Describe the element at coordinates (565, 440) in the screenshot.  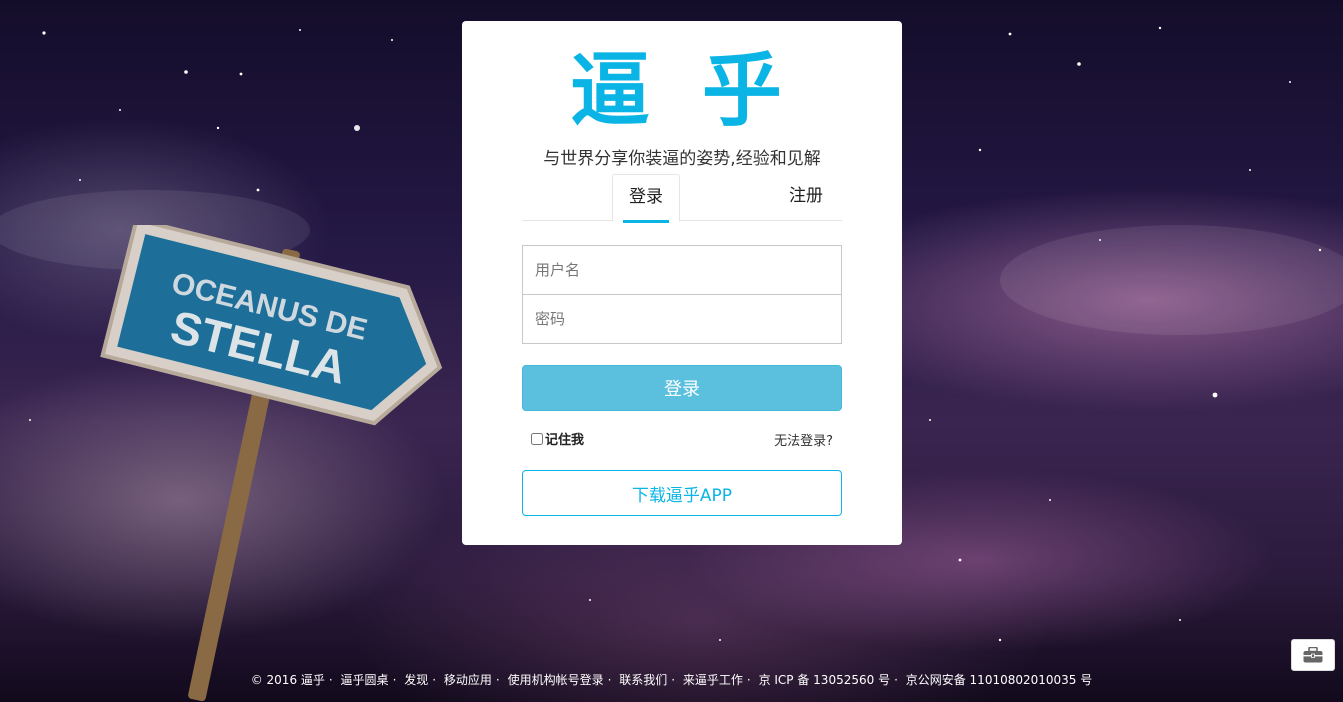
I see `remember-me-label: 记住我` at that location.